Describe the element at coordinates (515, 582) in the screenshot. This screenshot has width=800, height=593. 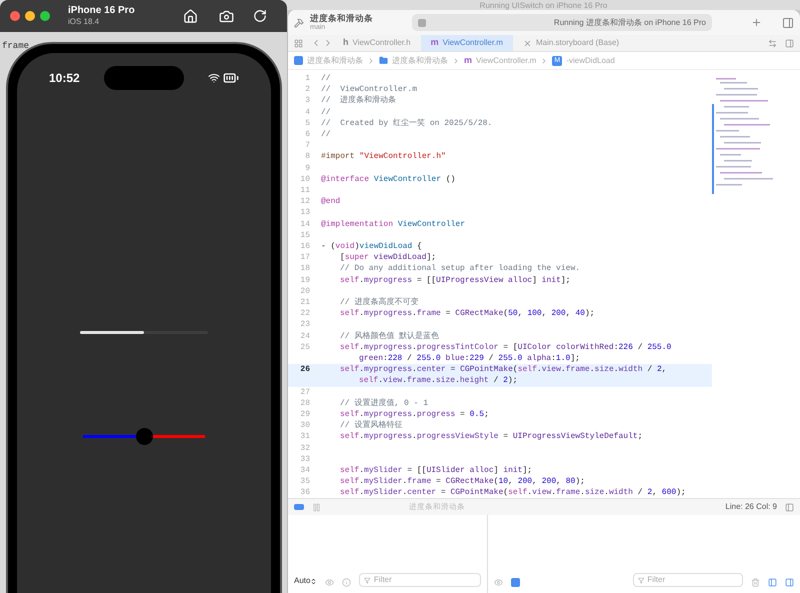
I see `toggle-icon` at that location.